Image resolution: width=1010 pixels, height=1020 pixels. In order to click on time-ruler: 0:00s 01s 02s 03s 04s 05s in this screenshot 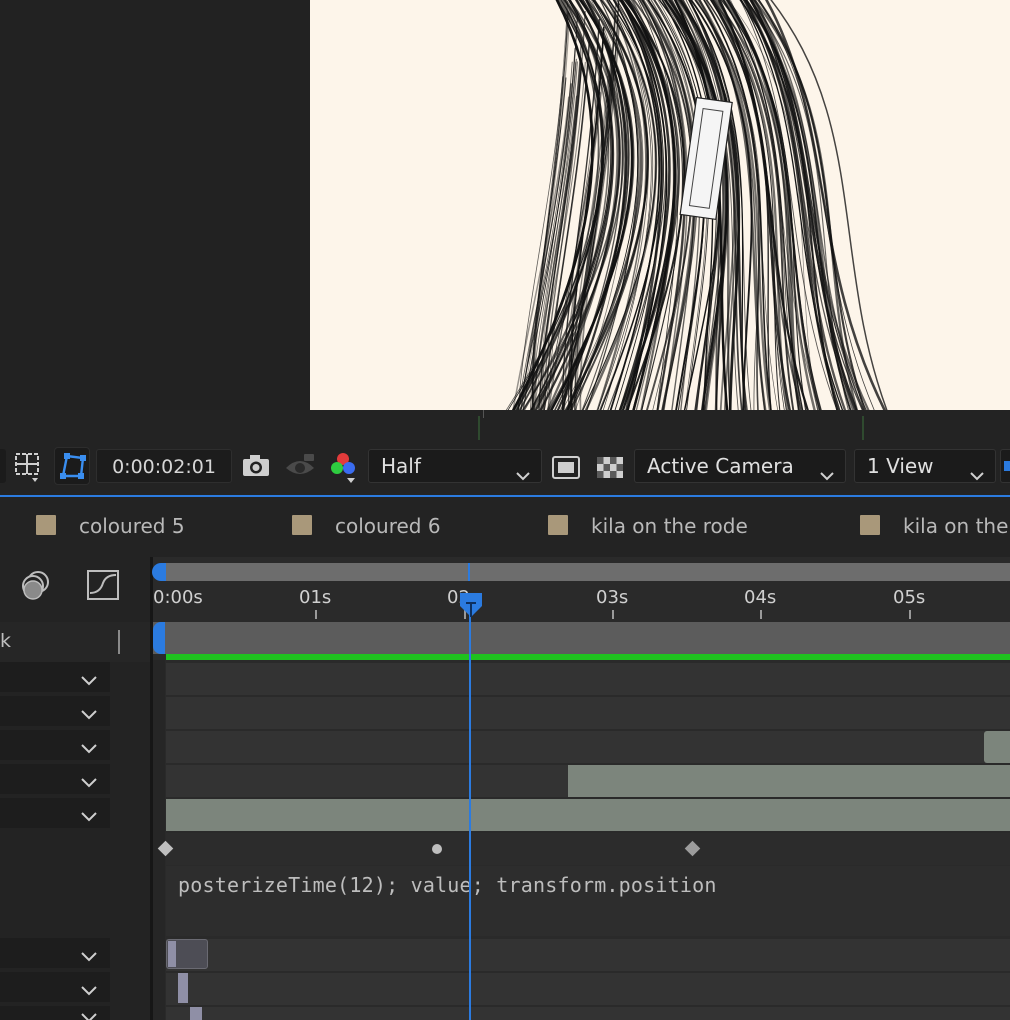, I will do `click(581, 601)`.